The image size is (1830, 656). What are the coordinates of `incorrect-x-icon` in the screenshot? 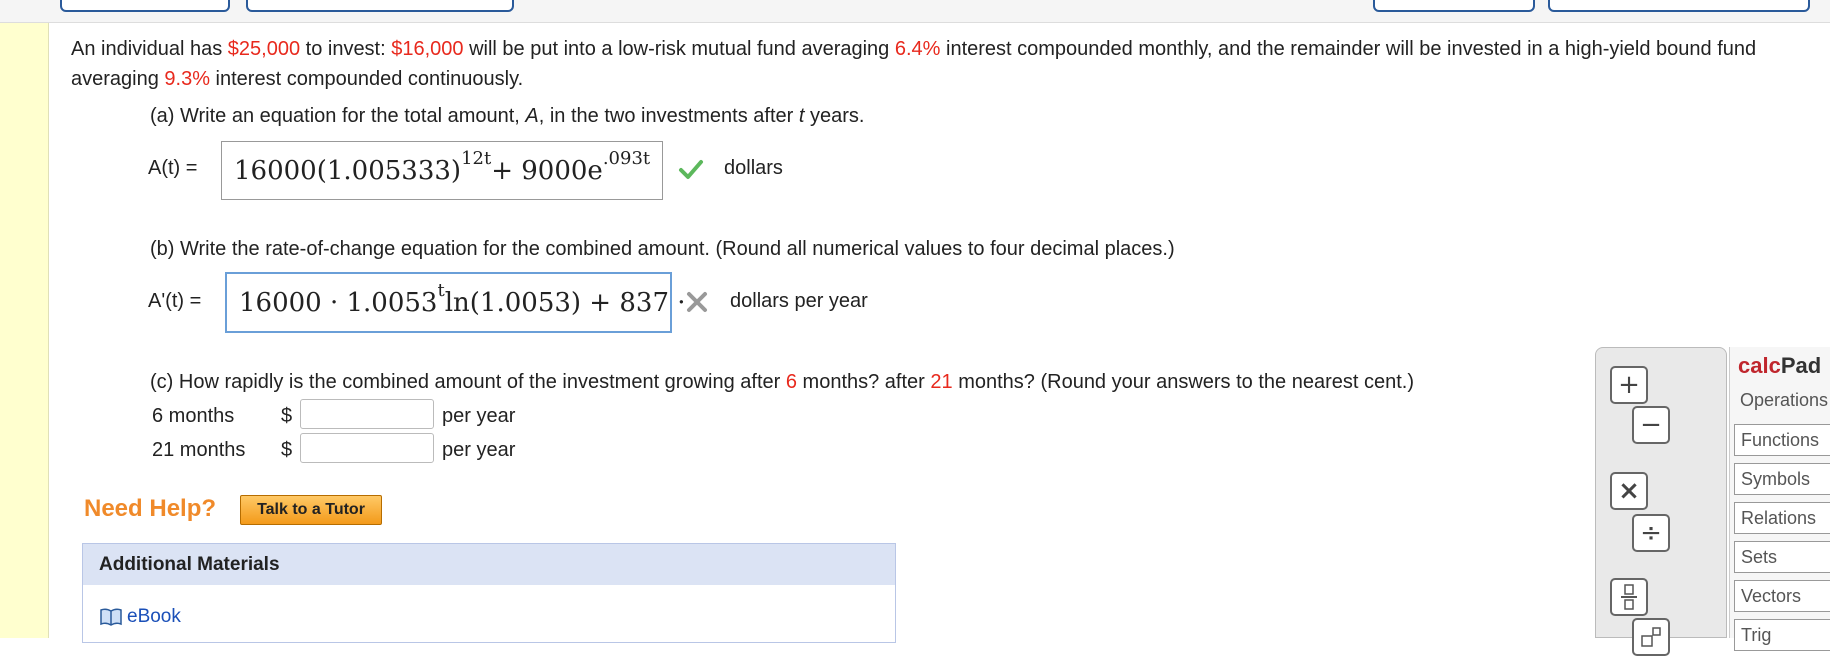 It's located at (697, 302).